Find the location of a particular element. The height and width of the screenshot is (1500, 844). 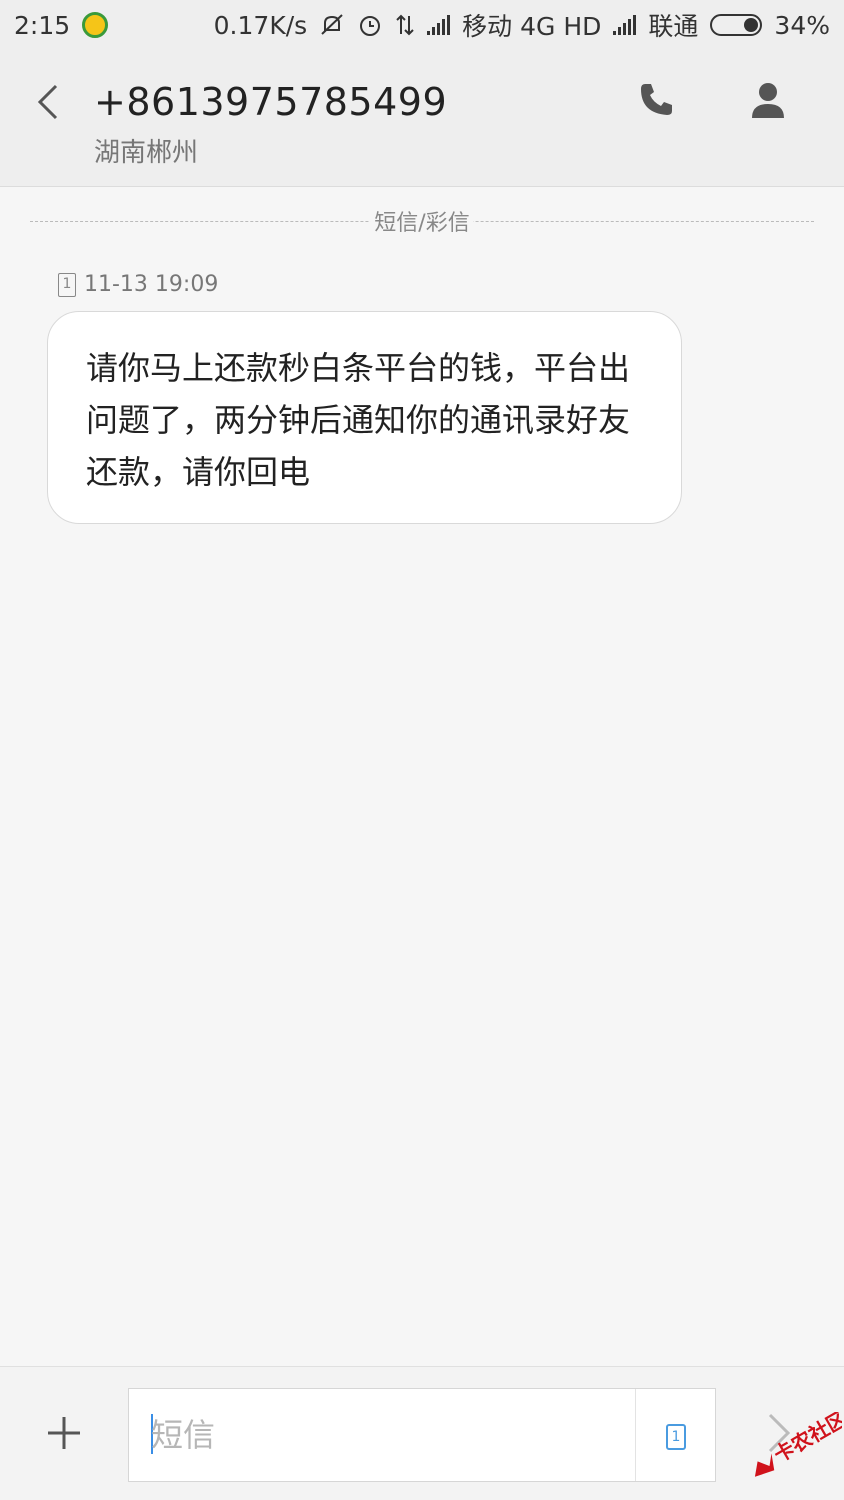

carrier-1: 移动 4G HD is located at coordinates (532, 26).